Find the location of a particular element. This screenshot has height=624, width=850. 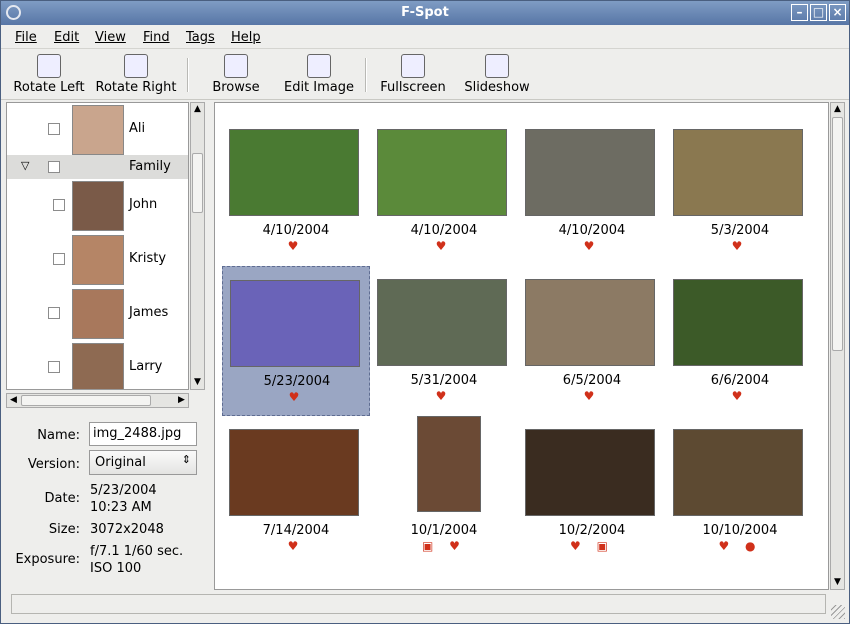

status-bar is located at coordinates (418, 604).